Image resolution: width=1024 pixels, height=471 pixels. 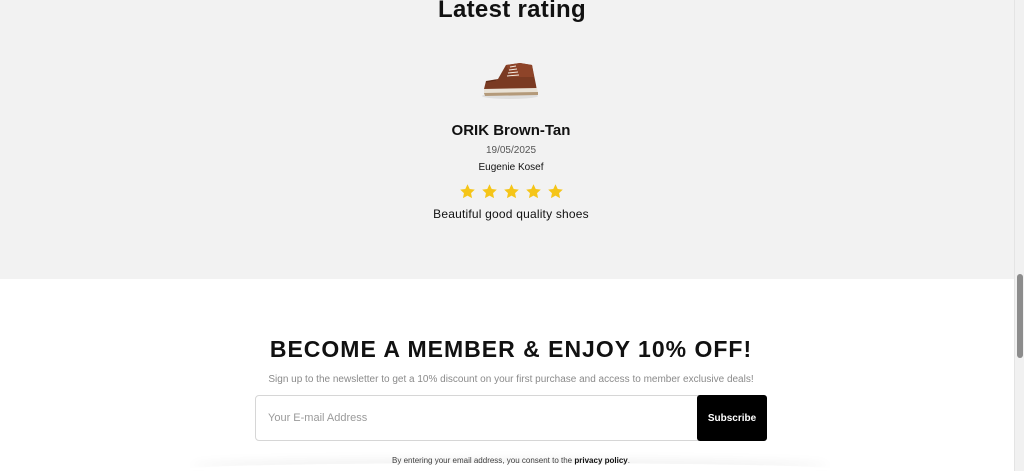 I want to click on newsletter-form: Subscribe, so click(x=511, y=418).